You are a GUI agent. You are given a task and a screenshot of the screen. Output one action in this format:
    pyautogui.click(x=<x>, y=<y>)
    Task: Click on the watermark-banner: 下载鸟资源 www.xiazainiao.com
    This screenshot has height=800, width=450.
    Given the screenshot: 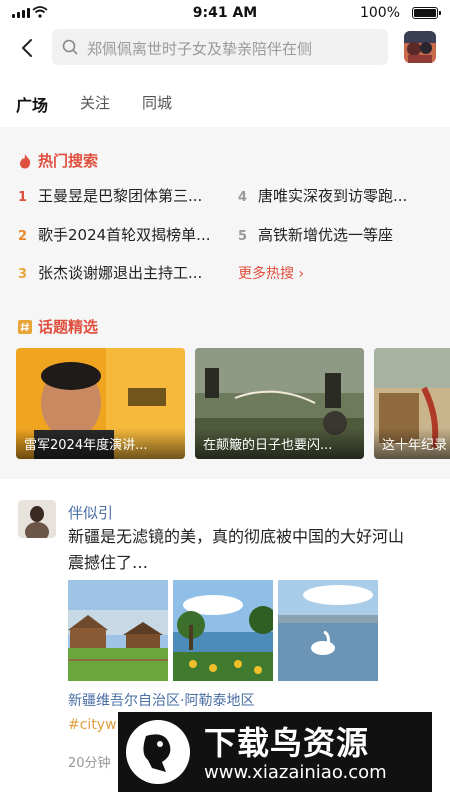 What is the action you would take?
    pyautogui.click(x=275, y=752)
    